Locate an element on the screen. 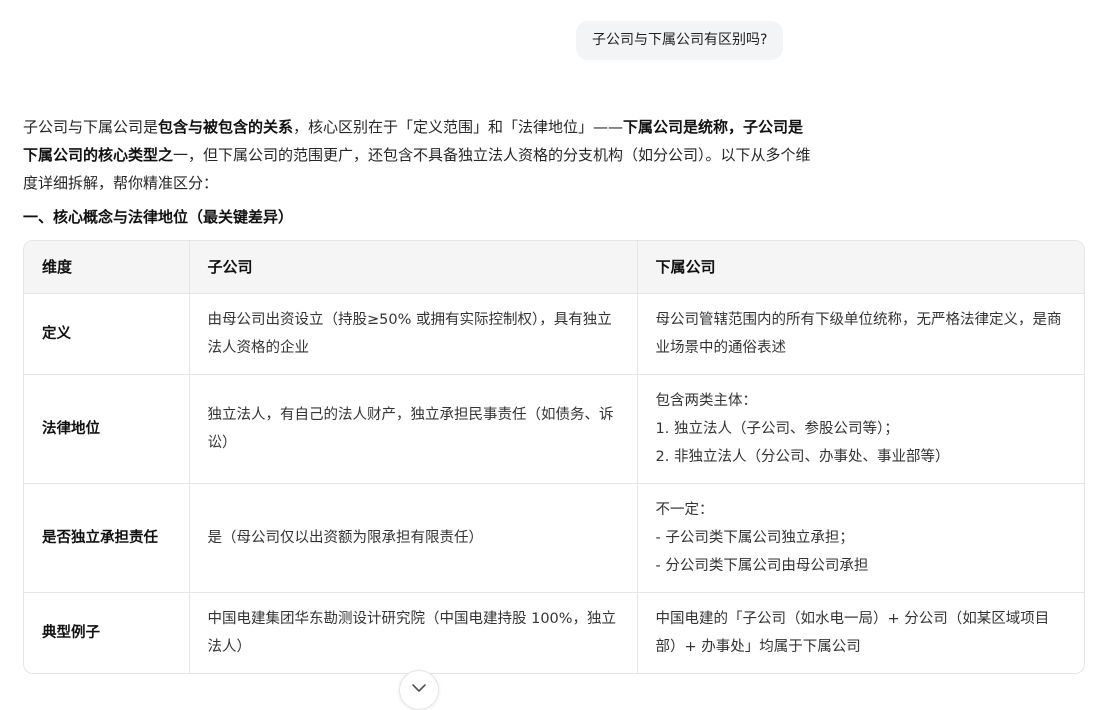 This screenshot has width=1105, height=710. cell-line: 不一定： is located at coordinates (684, 510).